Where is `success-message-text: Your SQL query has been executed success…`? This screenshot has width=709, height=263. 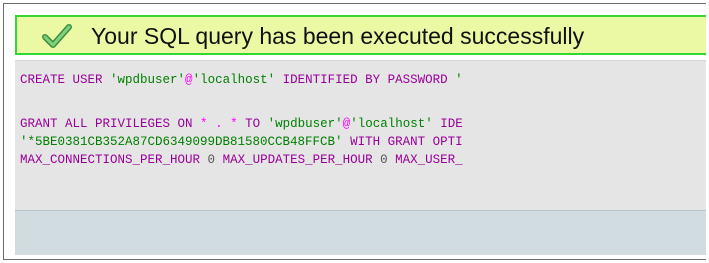
success-message-text: Your SQL query has been executed success… is located at coordinates (338, 36).